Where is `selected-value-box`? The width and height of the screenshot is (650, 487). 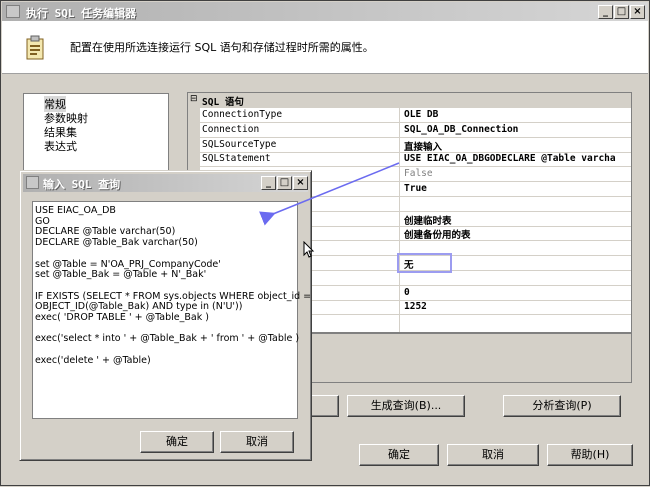
selected-value-box is located at coordinates (424, 263).